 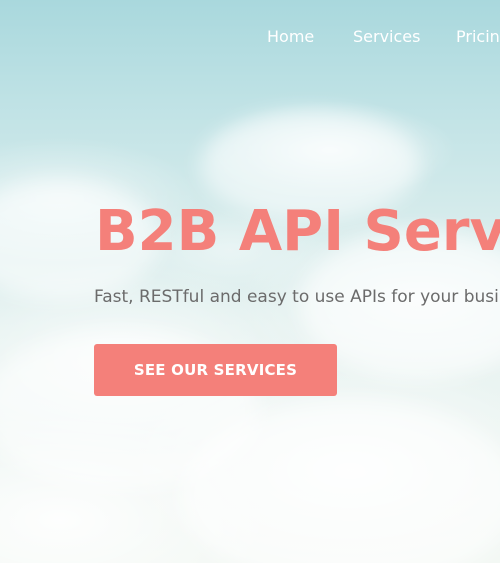 I want to click on hero-title: B2B API Services, so click(x=297, y=231).